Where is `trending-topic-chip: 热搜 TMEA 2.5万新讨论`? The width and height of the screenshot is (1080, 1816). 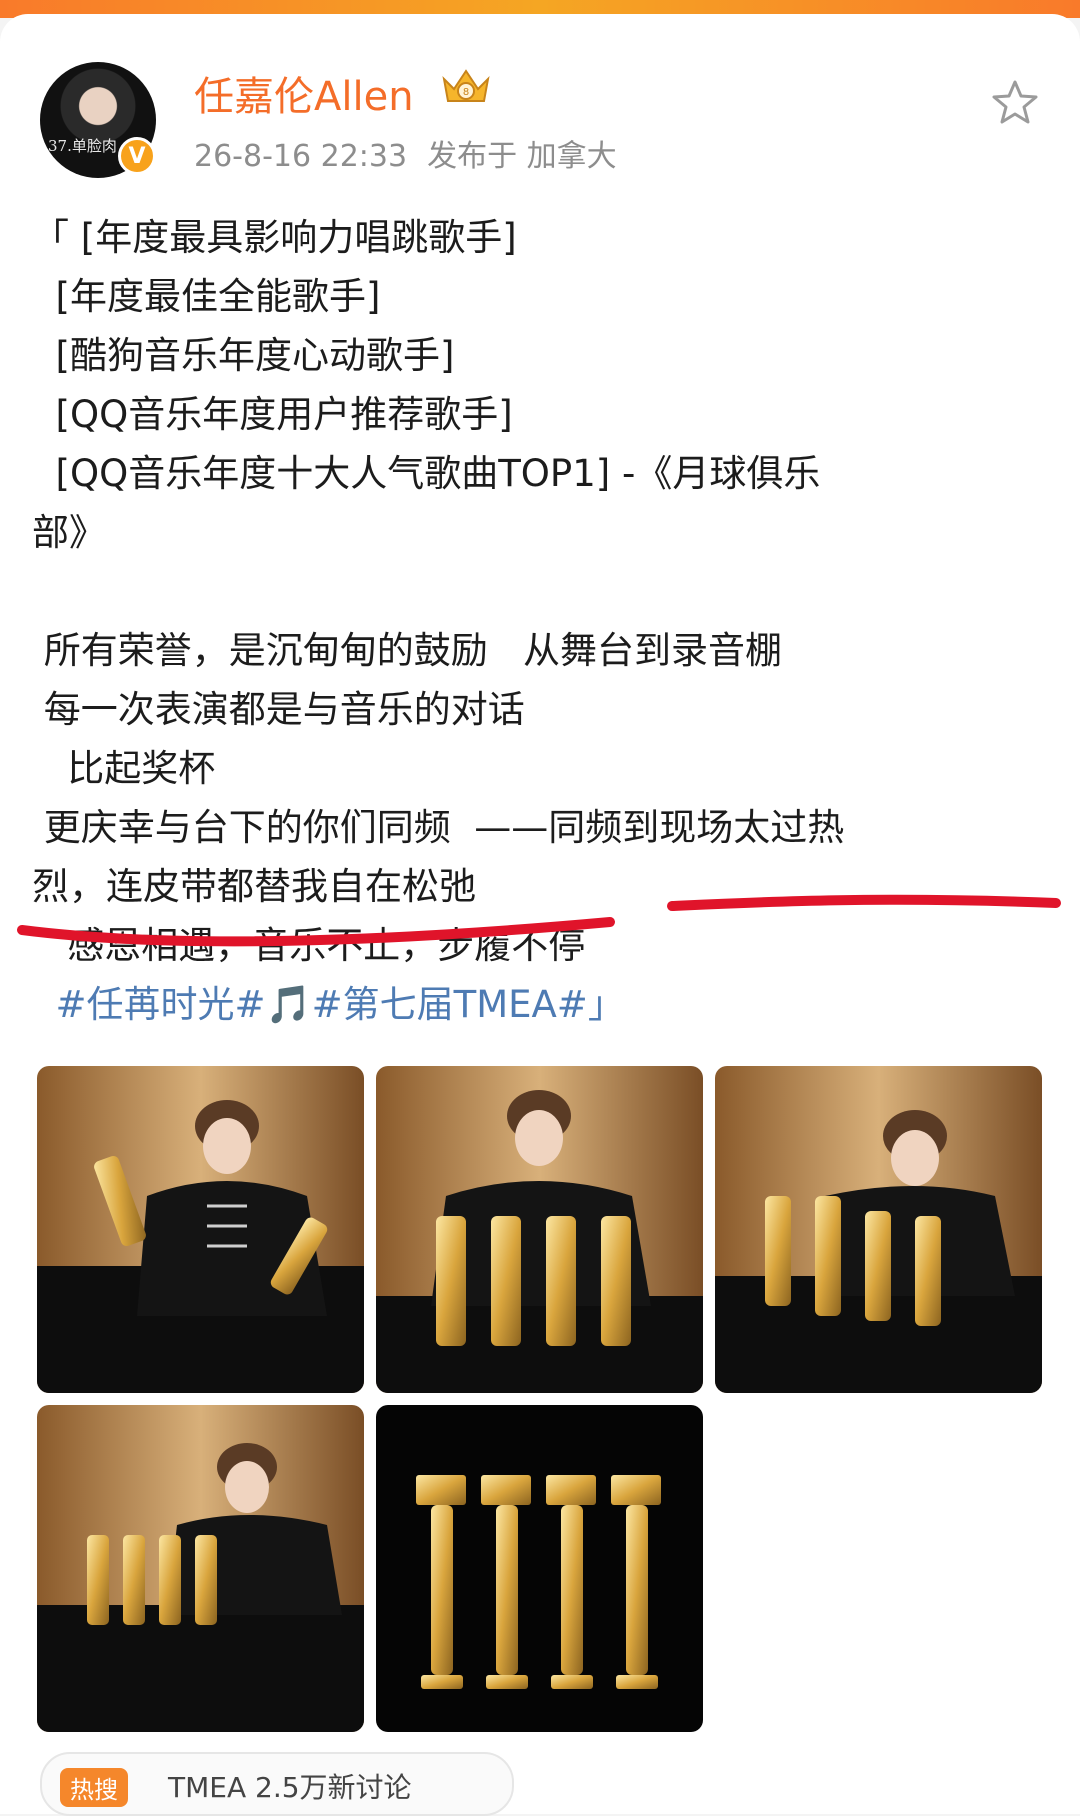 trending-topic-chip: 热搜 TMEA 2.5万新讨论 is located at coordinates (277, 1784).